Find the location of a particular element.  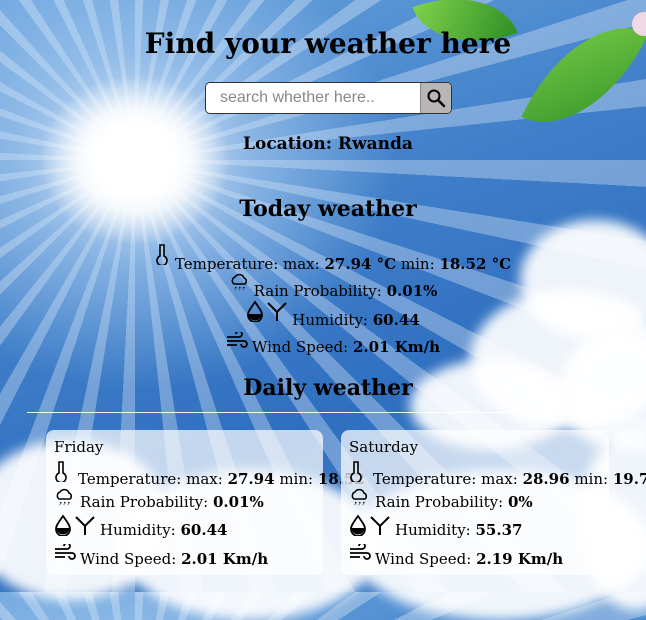

search-input is located at coordinates (313, 98).